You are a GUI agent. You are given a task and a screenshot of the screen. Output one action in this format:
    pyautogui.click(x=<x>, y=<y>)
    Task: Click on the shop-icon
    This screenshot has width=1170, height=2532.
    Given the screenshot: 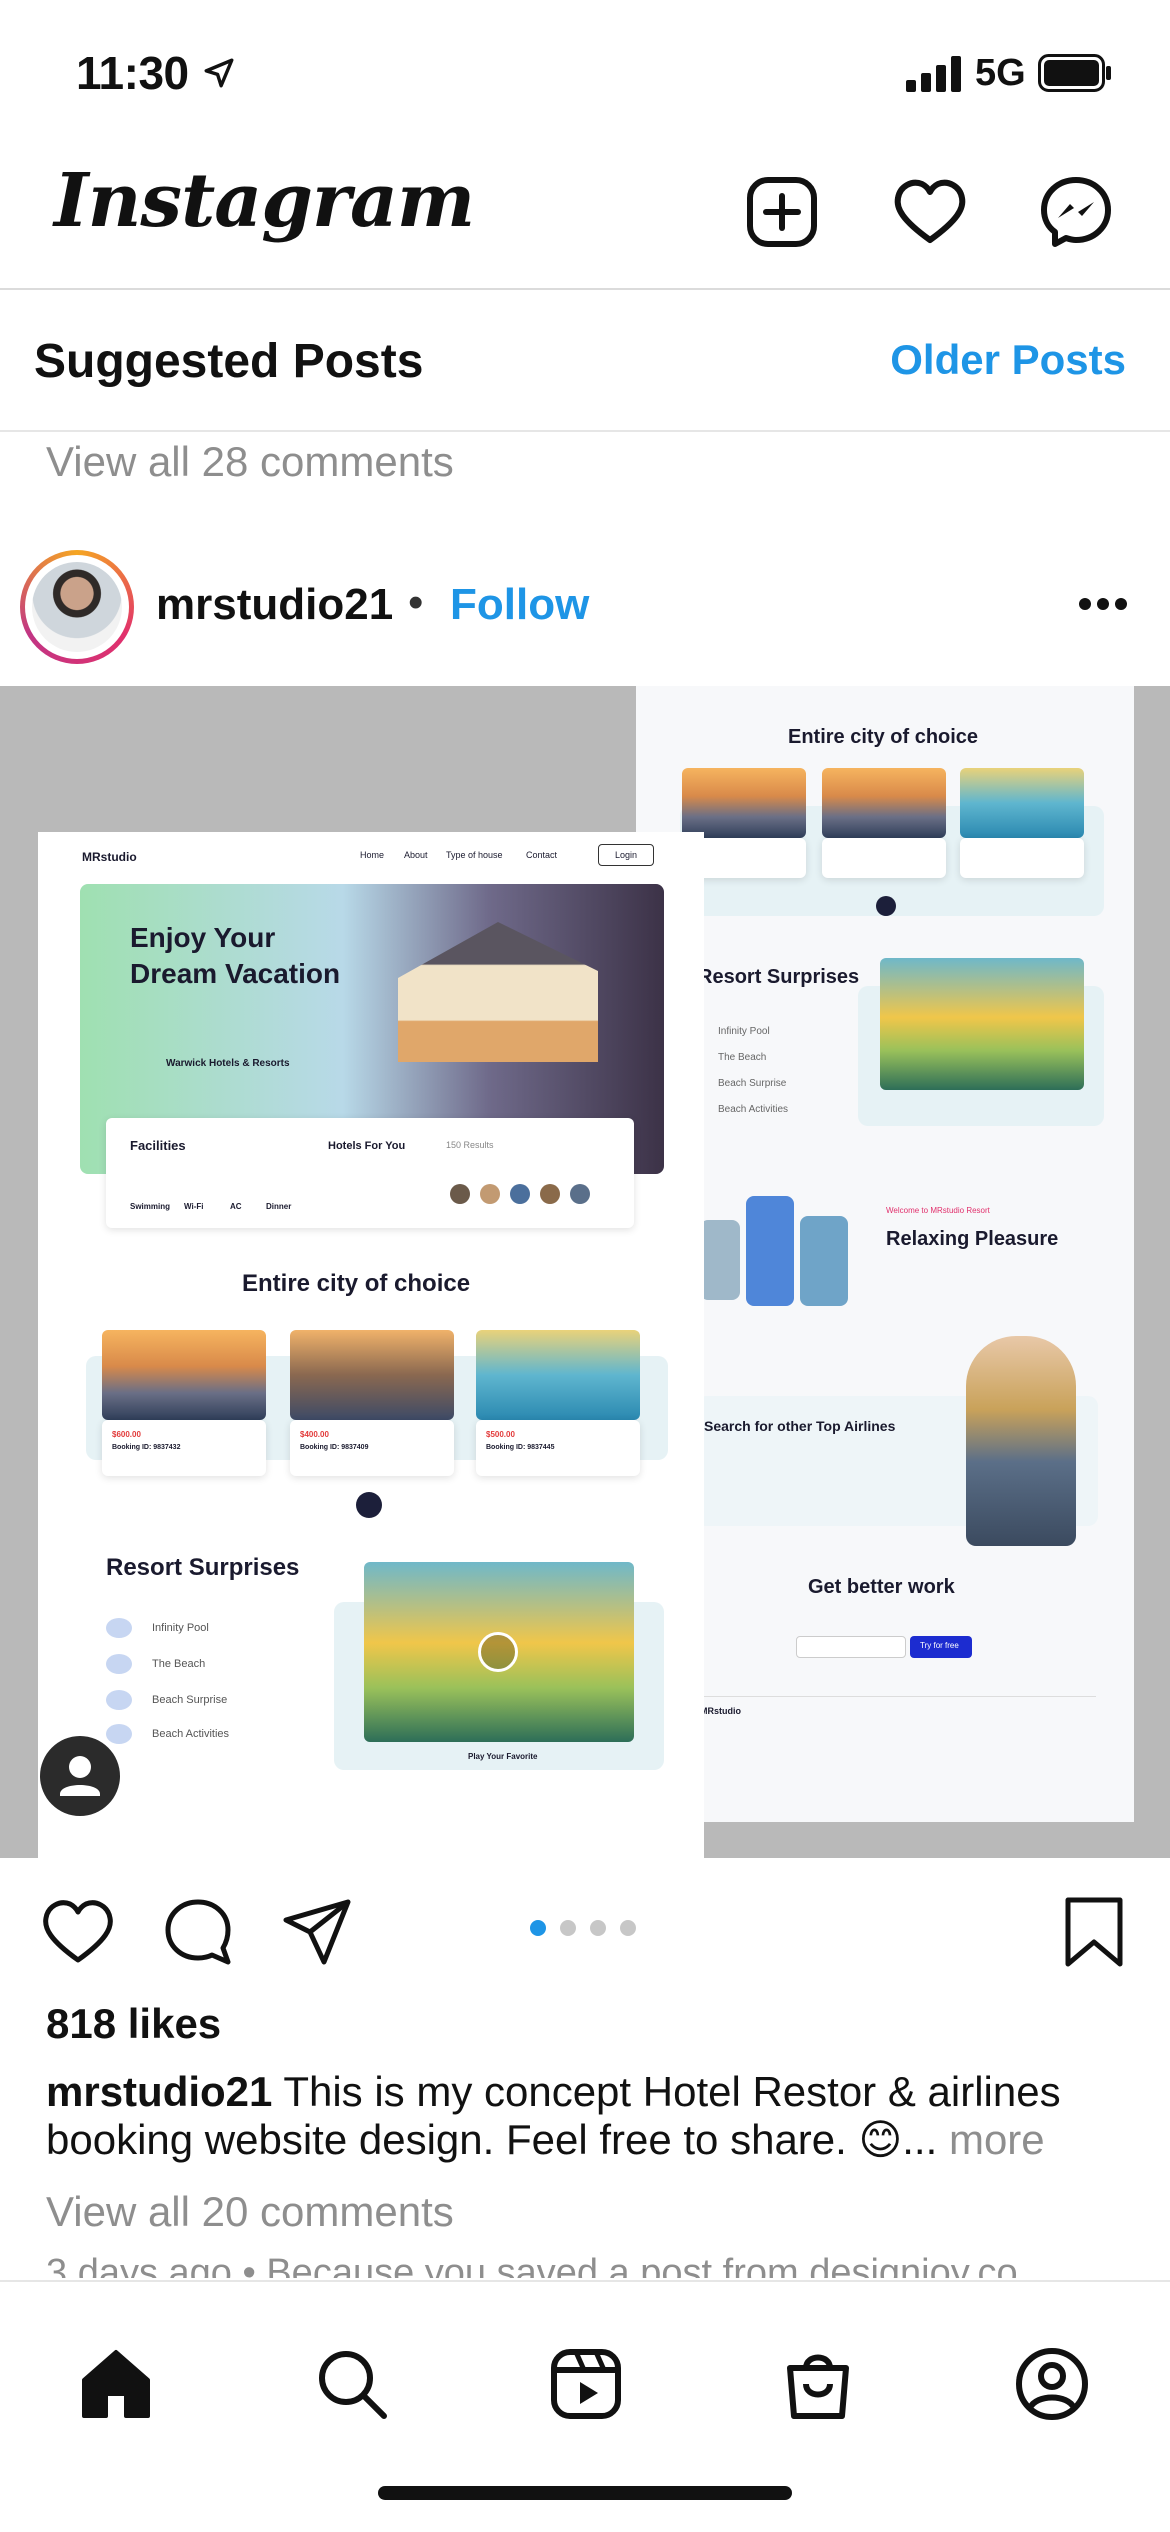 What is the action you would take?
    pyautogui.click(x=818, y=2384)
    